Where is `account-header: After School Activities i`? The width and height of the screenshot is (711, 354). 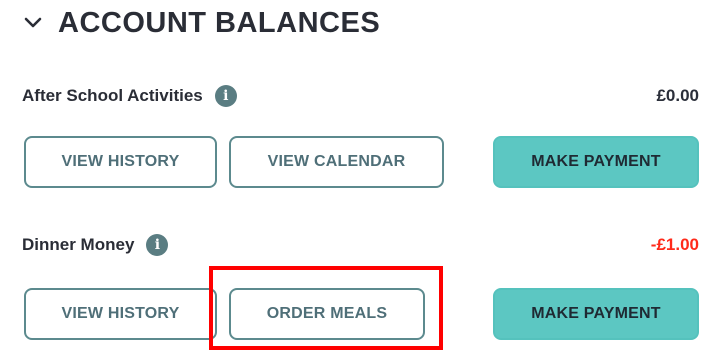
account-header: After School Activities i is located at coordinates (129, 96).